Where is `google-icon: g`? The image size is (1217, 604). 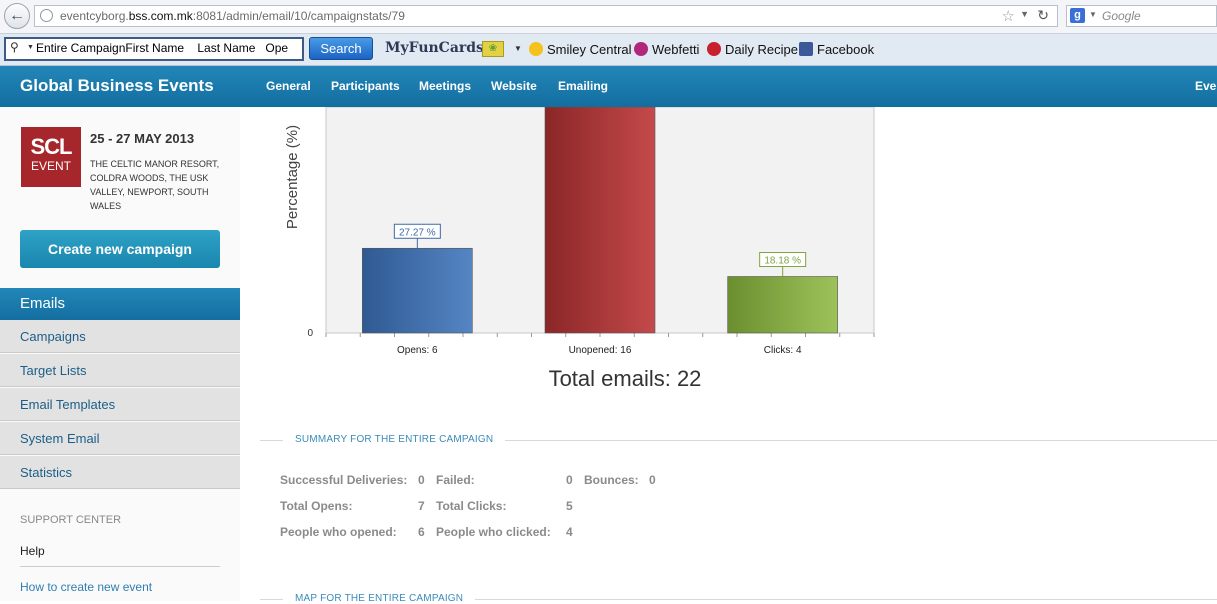
google-icon: g is located at coordinates (1077, 15).